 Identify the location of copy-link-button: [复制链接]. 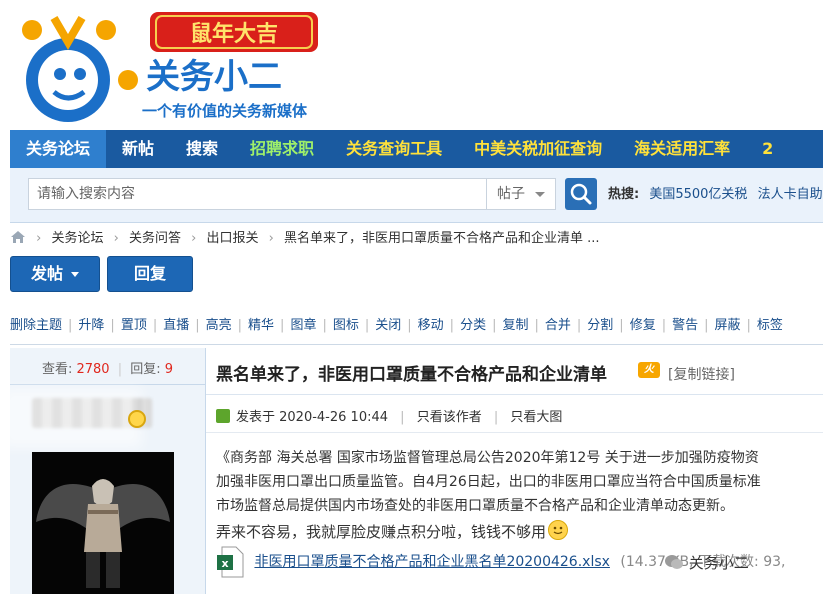
(701, 374).